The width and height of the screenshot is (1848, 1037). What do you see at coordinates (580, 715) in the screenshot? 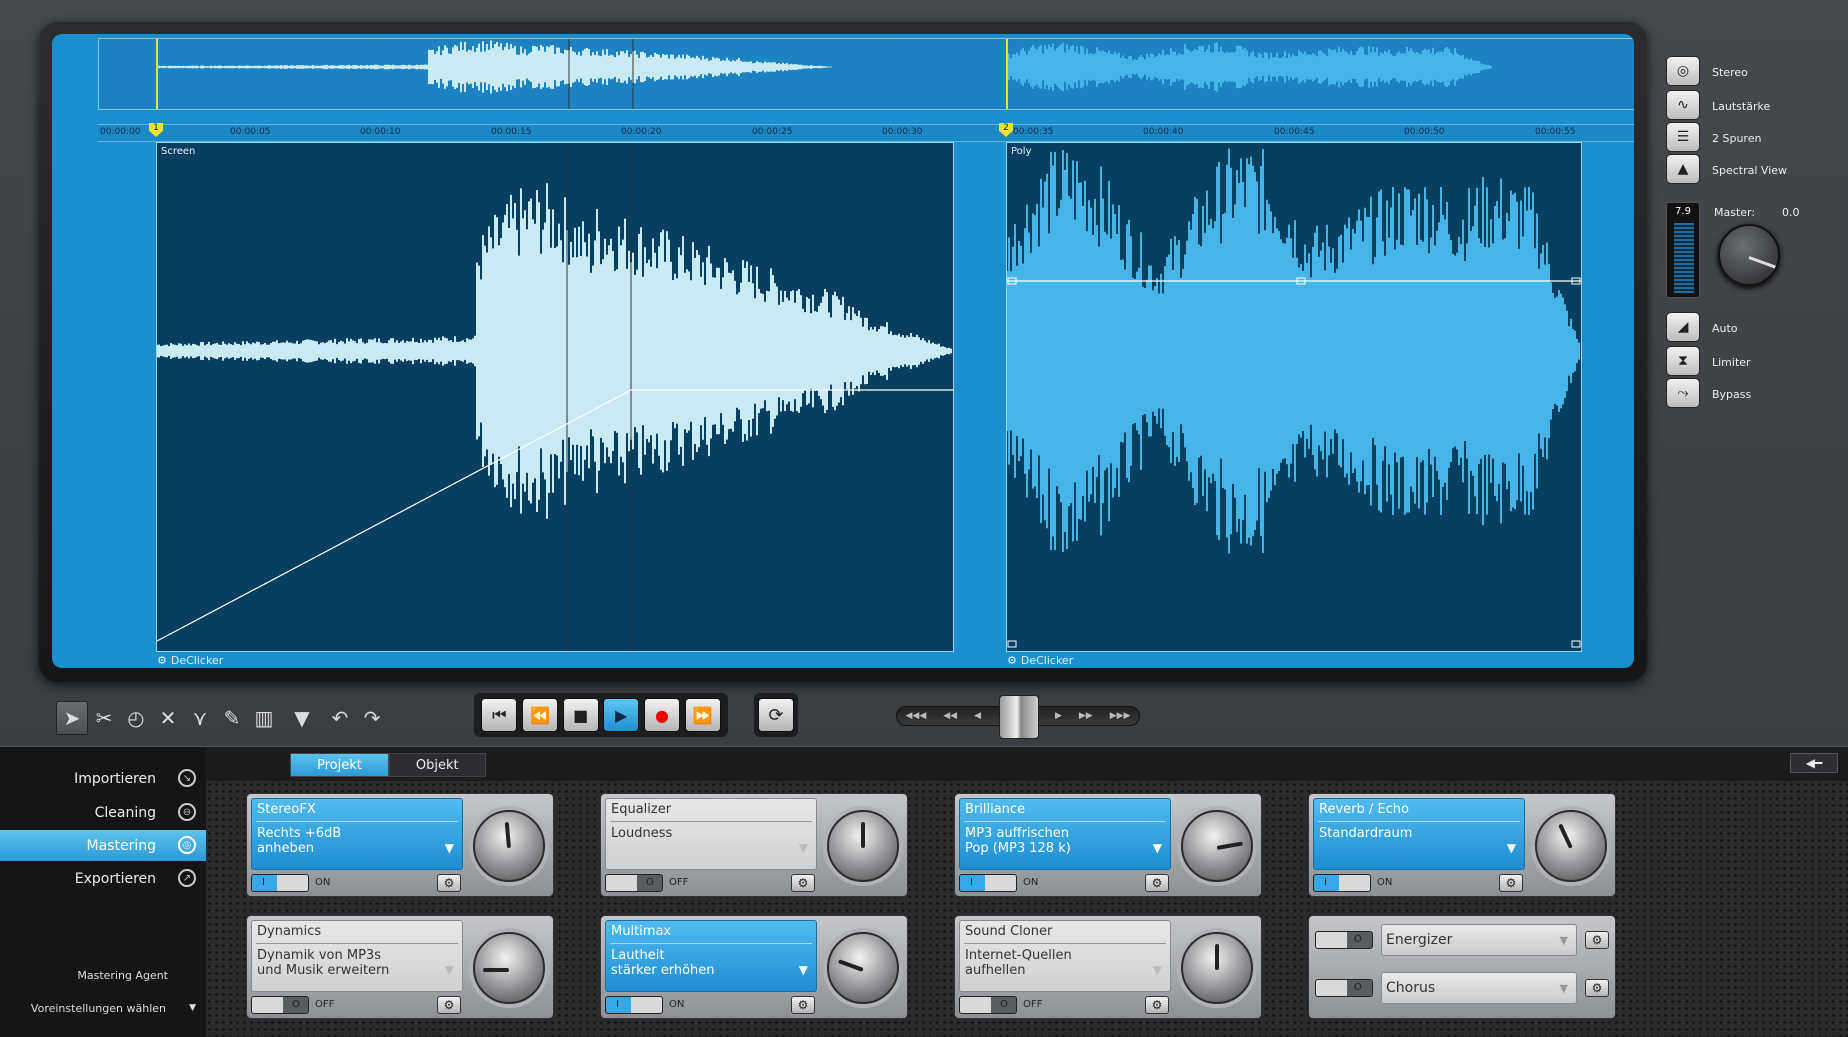
I see `stop-button: ■` at bounding box center [580, 715].